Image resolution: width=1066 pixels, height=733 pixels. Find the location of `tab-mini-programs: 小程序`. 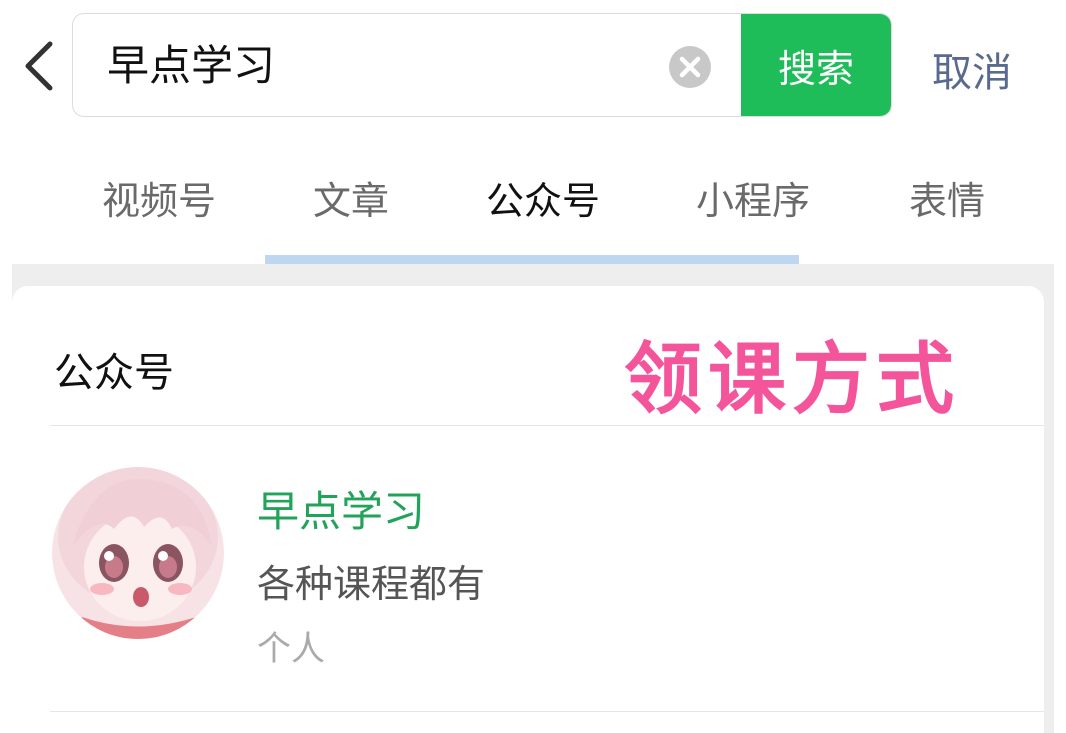

tab-mini-programs: 小程序 is located at coordinates (753, 197).